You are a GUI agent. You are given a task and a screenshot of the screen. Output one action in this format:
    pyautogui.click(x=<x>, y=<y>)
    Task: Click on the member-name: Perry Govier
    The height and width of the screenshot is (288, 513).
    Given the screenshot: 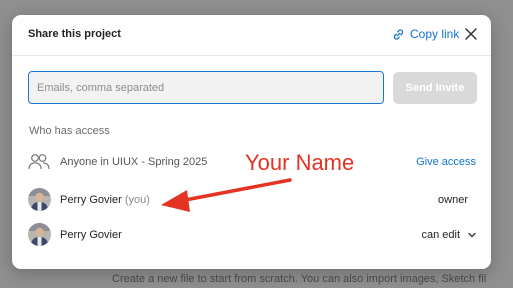 What is the action you would take?
    pyautogui.click(x=91, y=235)
    